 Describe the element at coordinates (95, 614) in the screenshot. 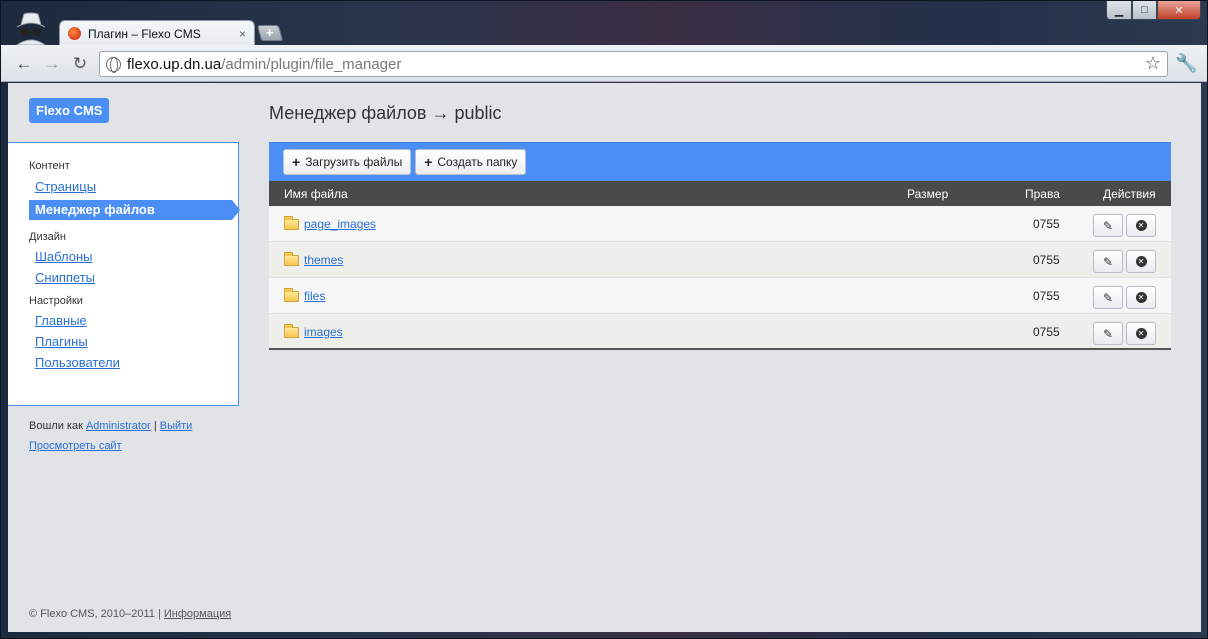

I see `footer-copyright: © Flexo CMS, 2010–2011 |` at that location.